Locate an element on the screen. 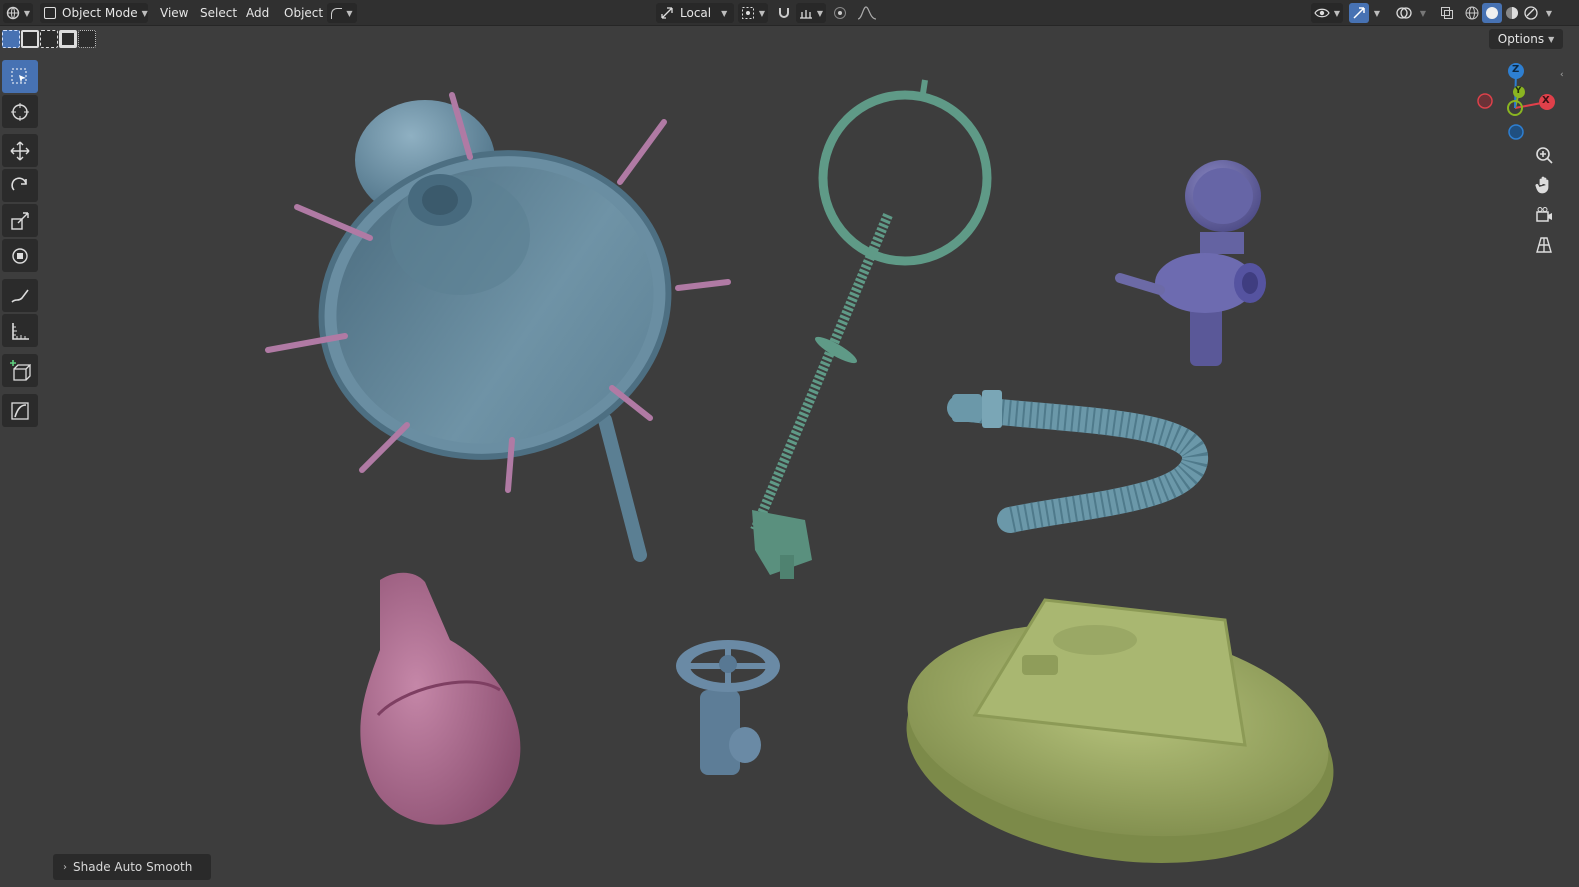 The height and width of the screenshot is (887, 1579). selection-mode-buttons is located at coordinates (49, 39).